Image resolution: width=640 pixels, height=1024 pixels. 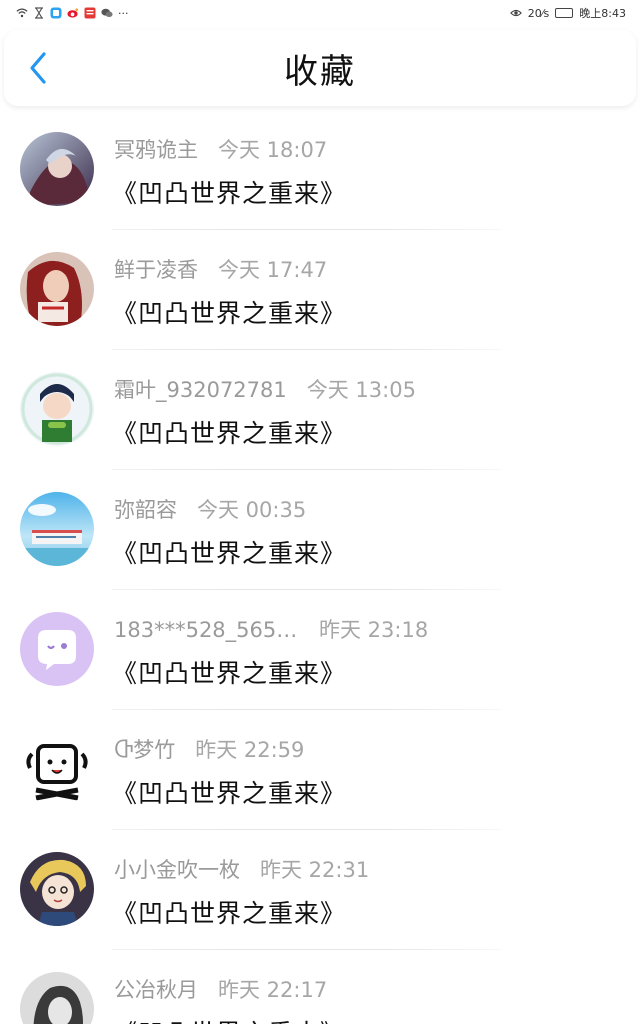 I want to click on chevron-left-icon, so click(x=38, y=68).